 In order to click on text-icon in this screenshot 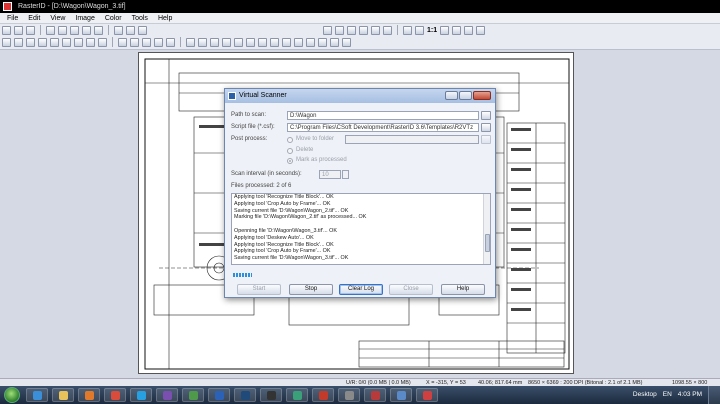, I will do `click(134, 42)`.